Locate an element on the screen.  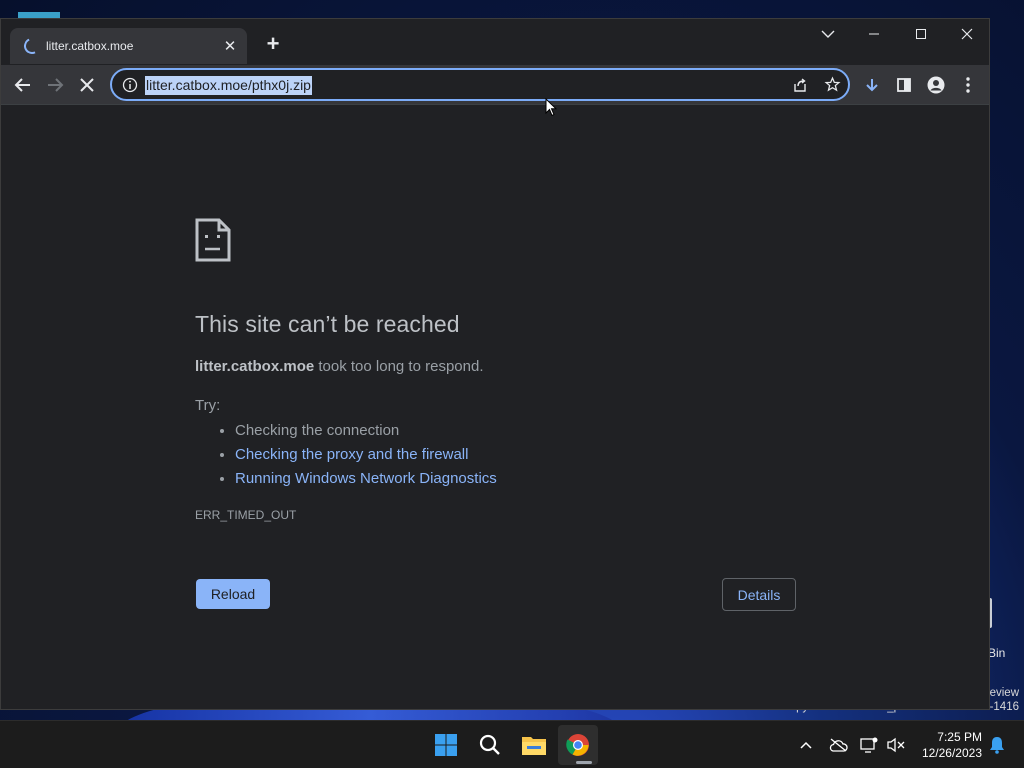
tab-search-button is located at coordinates (828, 34).